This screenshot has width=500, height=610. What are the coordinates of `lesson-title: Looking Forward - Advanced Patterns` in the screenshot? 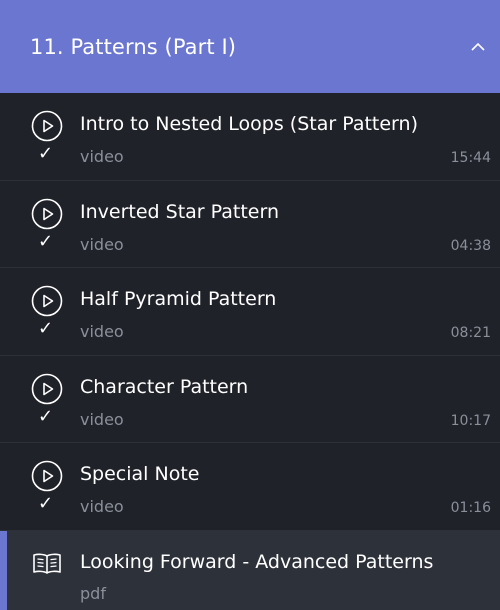 It's located at (257, 561).